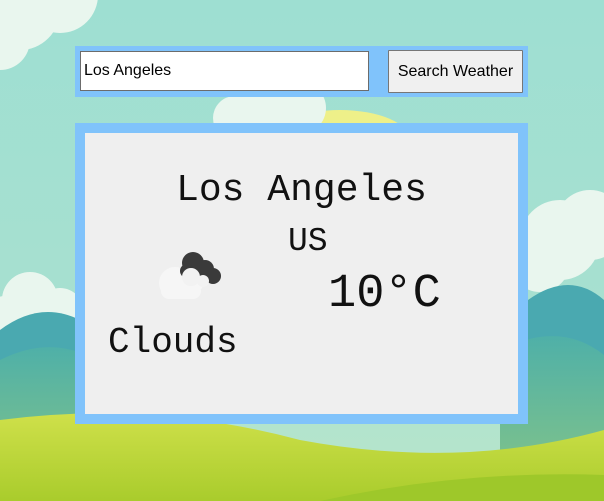  What do you see at coordinates (384, 294) in the screenshot?
I see `temperature: 10°C` at bounding box center [384, 294].